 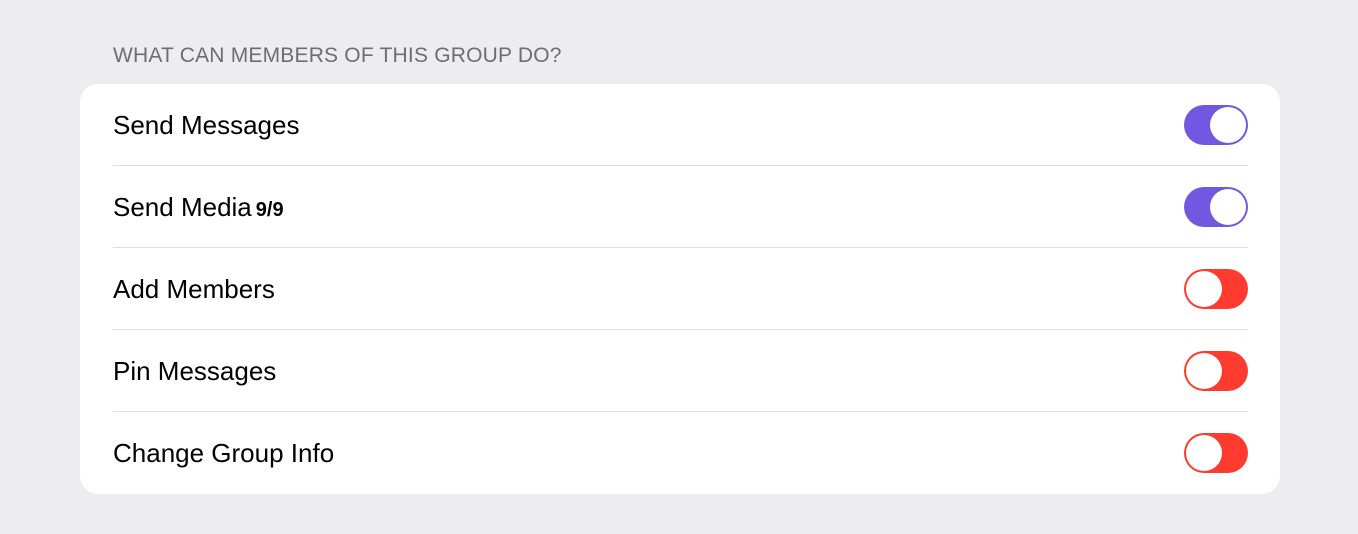 What do you see at coordinates (195, 371) in the screenshot?
I see `permission-label: Pin Messages` at bounding box center [195, 371].